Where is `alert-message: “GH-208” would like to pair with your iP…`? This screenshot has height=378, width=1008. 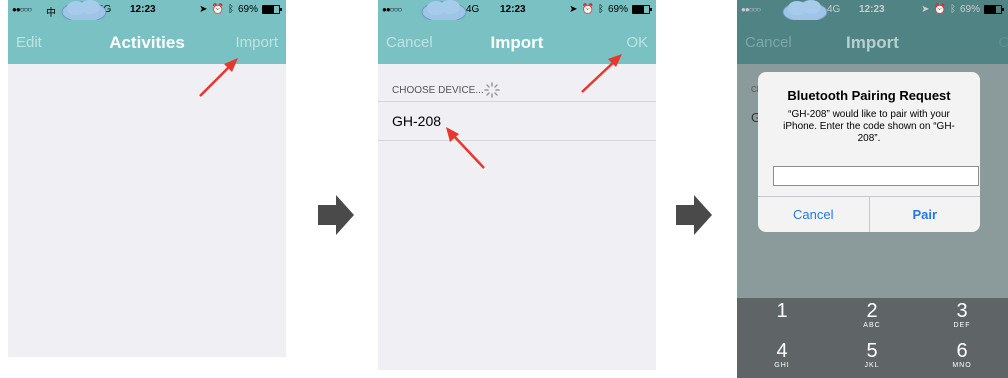
alert-message: “GH-208” would like to pair with your iP… is located at coordinates (869, 126).